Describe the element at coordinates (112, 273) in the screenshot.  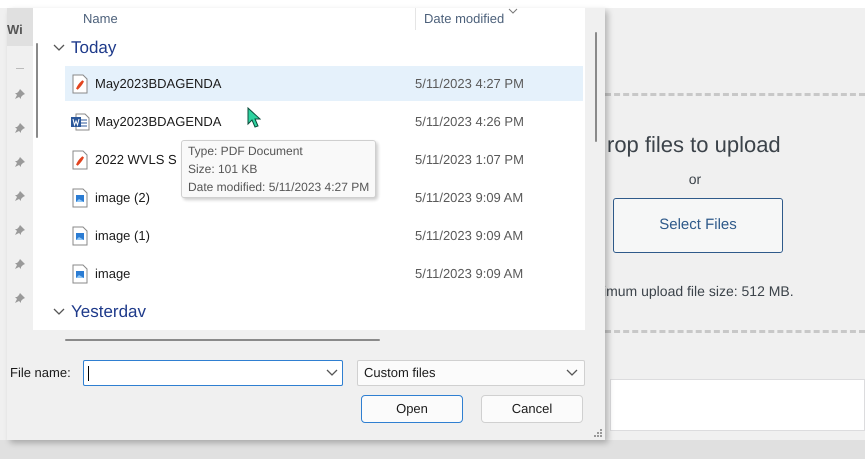
I see `file-name: image` at that location.